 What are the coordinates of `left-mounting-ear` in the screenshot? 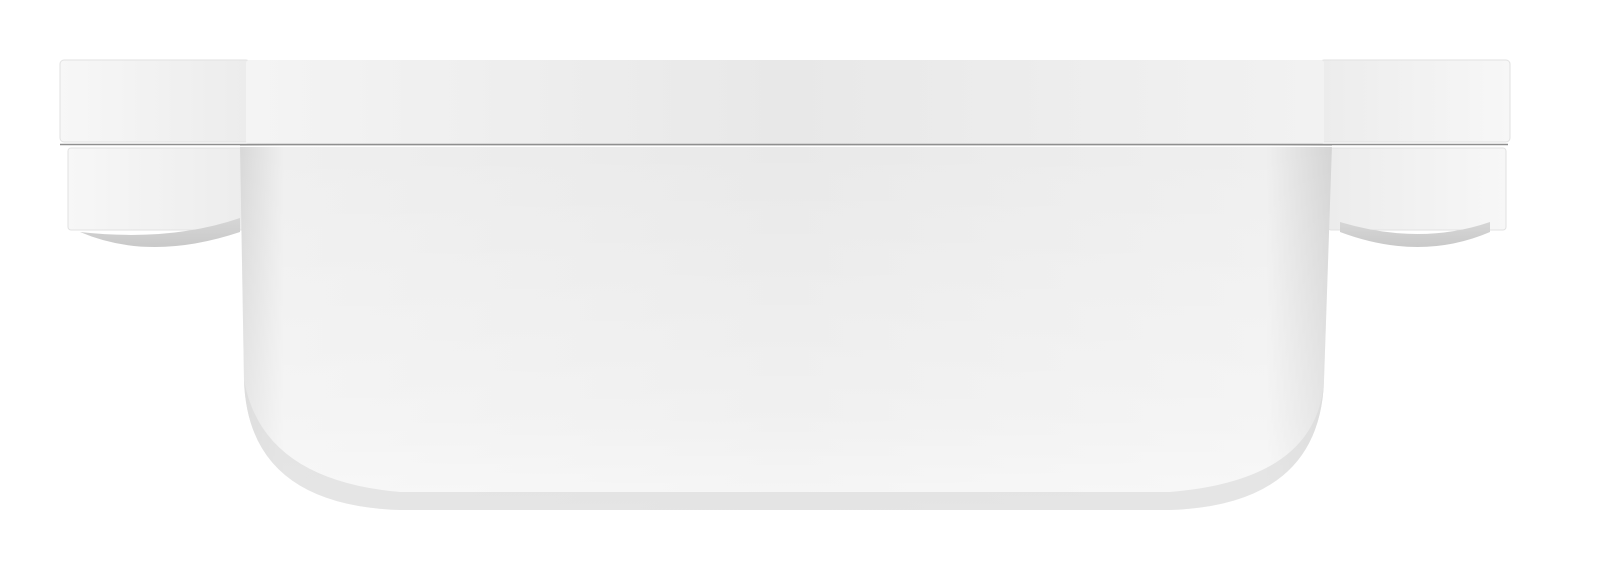 It's located at (155, 153).